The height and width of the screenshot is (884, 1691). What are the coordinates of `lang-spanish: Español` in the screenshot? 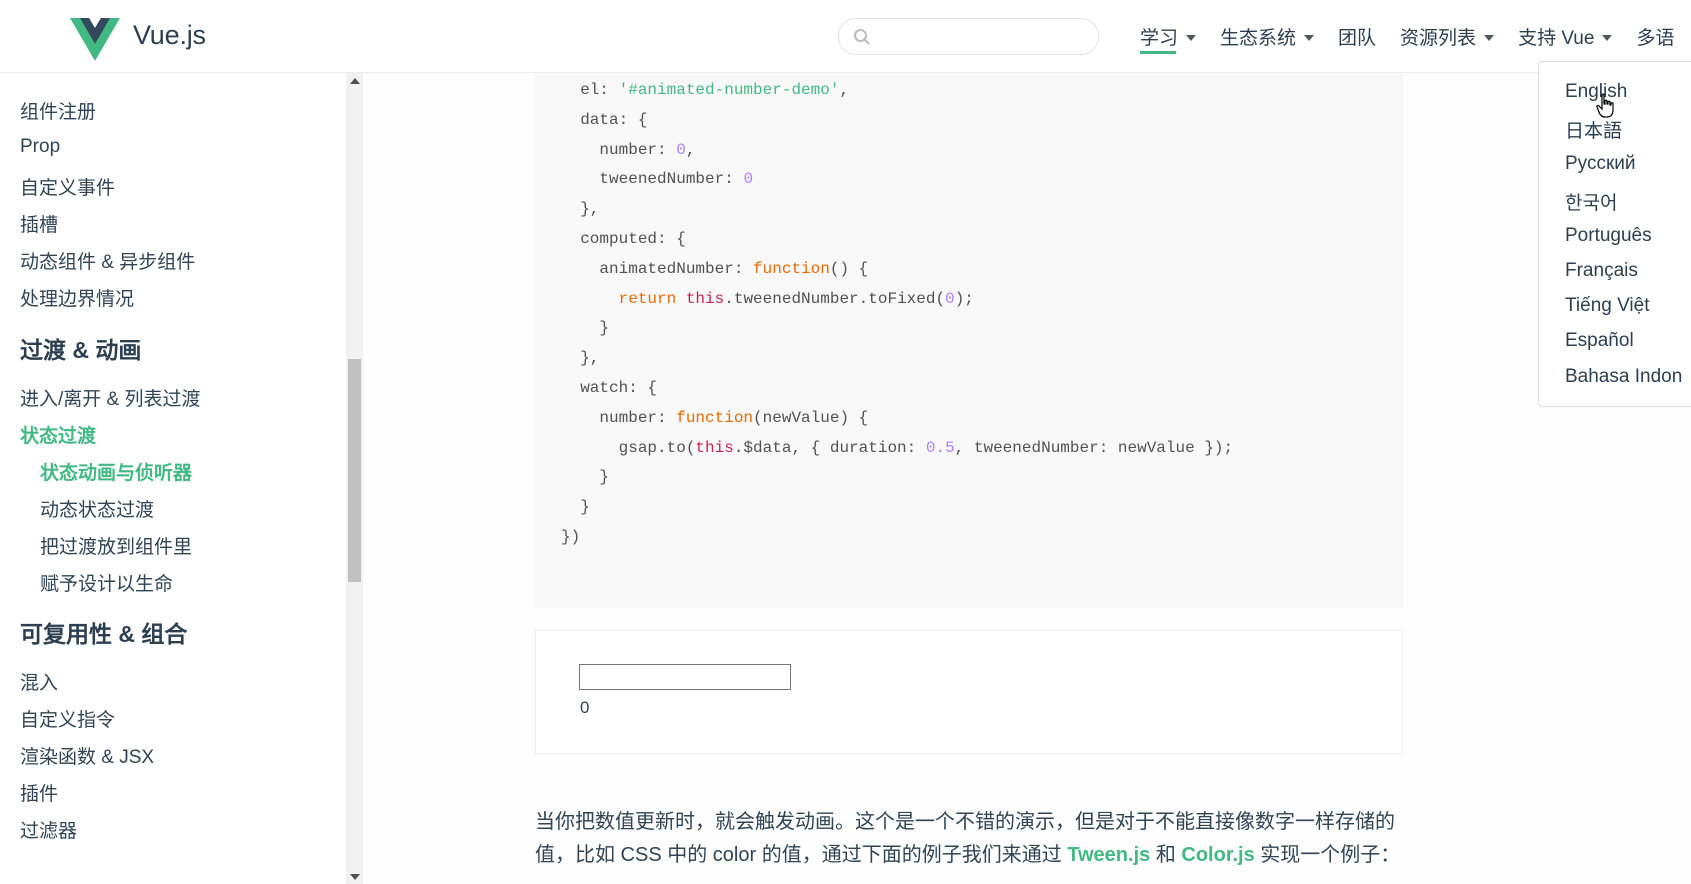 It's located at (1599, 341).